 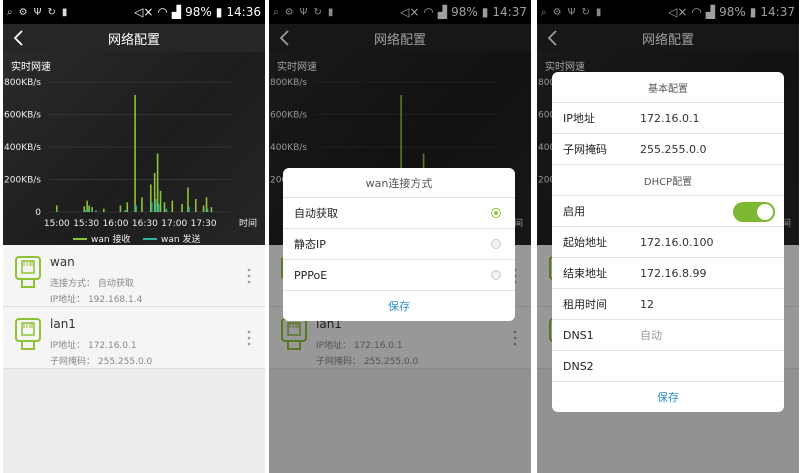 What do you see at coordinates (673, 273) in the screenshot?
I see `end-input: 172.16.8.99` at bounding box center [673, 273].